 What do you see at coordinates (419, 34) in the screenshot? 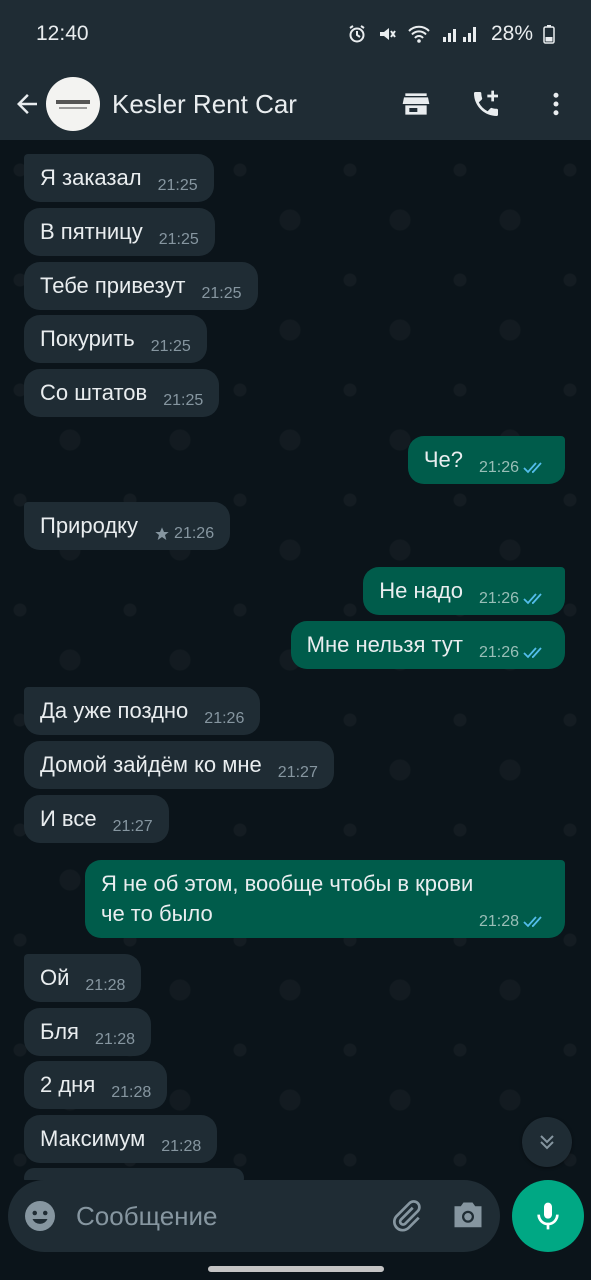
I see `wifi-icon` at bounding box center [419, 34].